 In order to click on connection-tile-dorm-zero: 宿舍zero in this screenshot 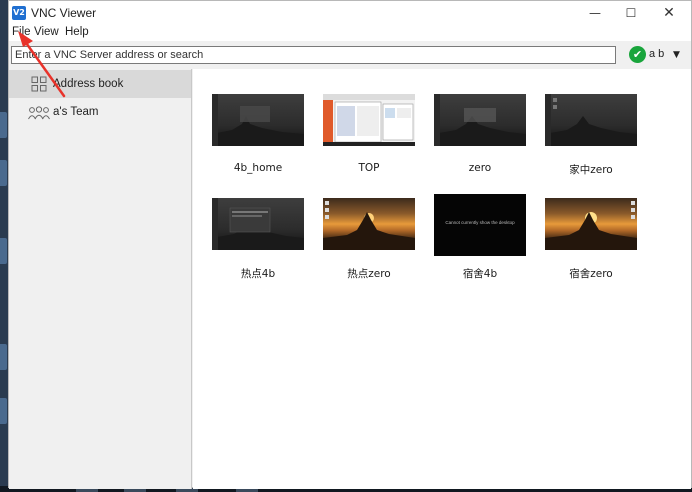, I will do `click(591, 243)`.